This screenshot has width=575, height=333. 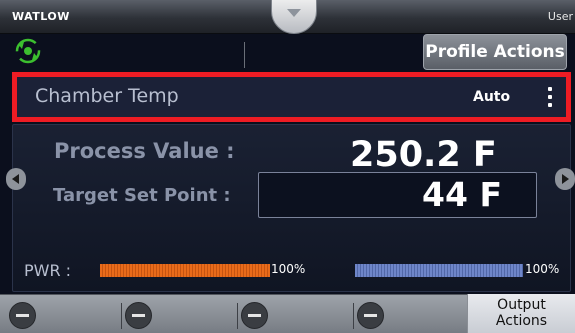 I want to click on profile-actions-button: Profile Actions, so click(x=495, y=52).